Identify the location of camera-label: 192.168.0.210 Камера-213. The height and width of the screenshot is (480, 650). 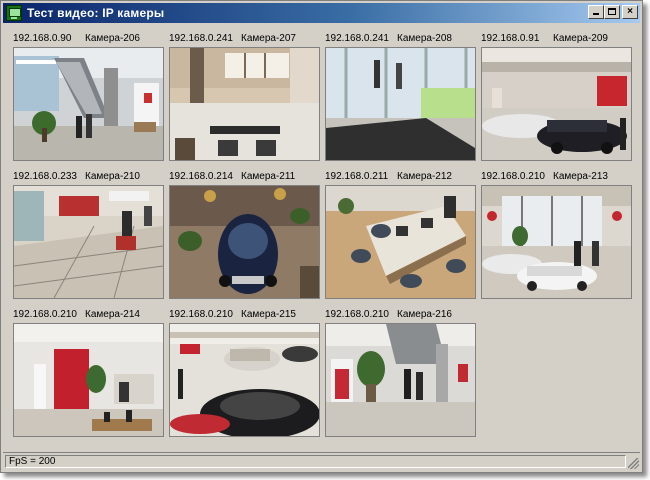
(556, 178).